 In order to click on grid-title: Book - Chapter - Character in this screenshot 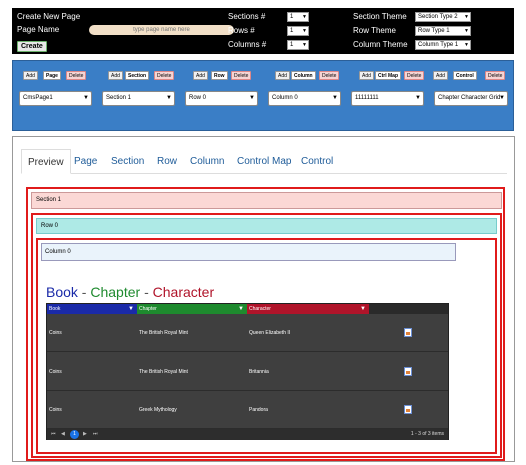, I will do `click(130, 292)`.